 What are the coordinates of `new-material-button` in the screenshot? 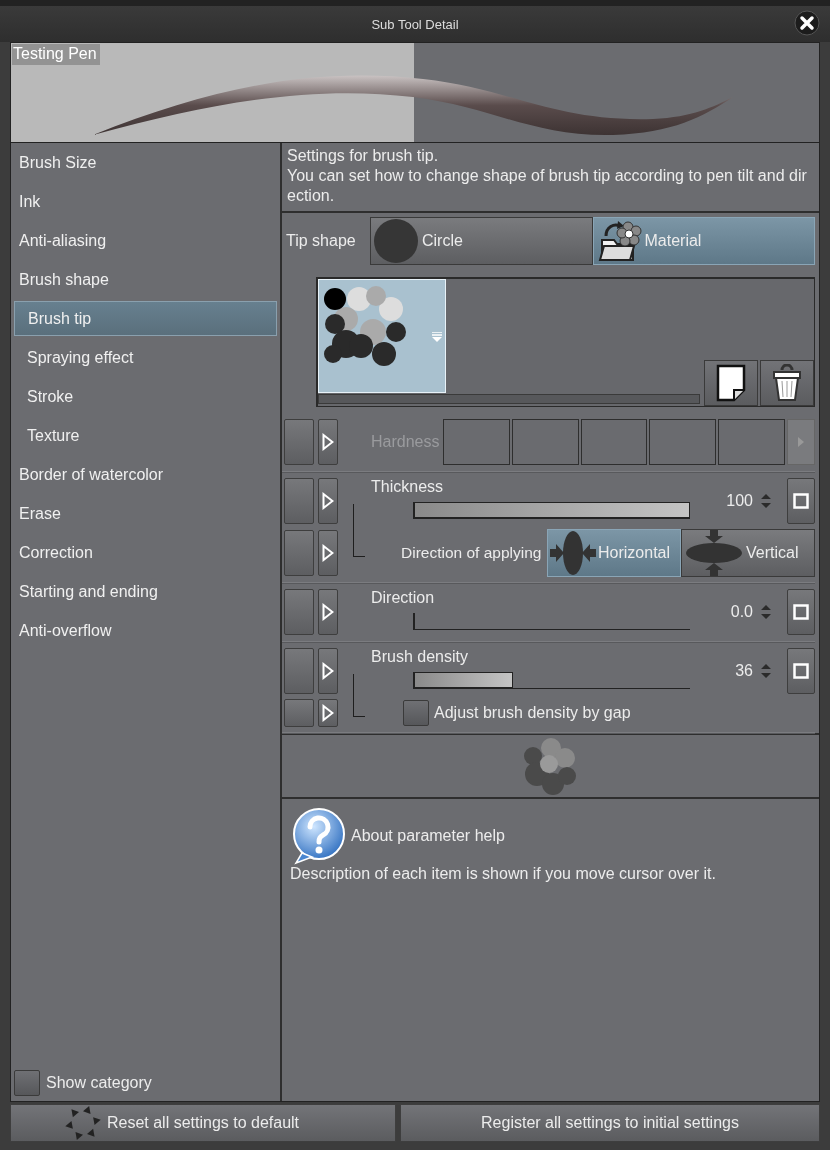 It's located at (731, 383).